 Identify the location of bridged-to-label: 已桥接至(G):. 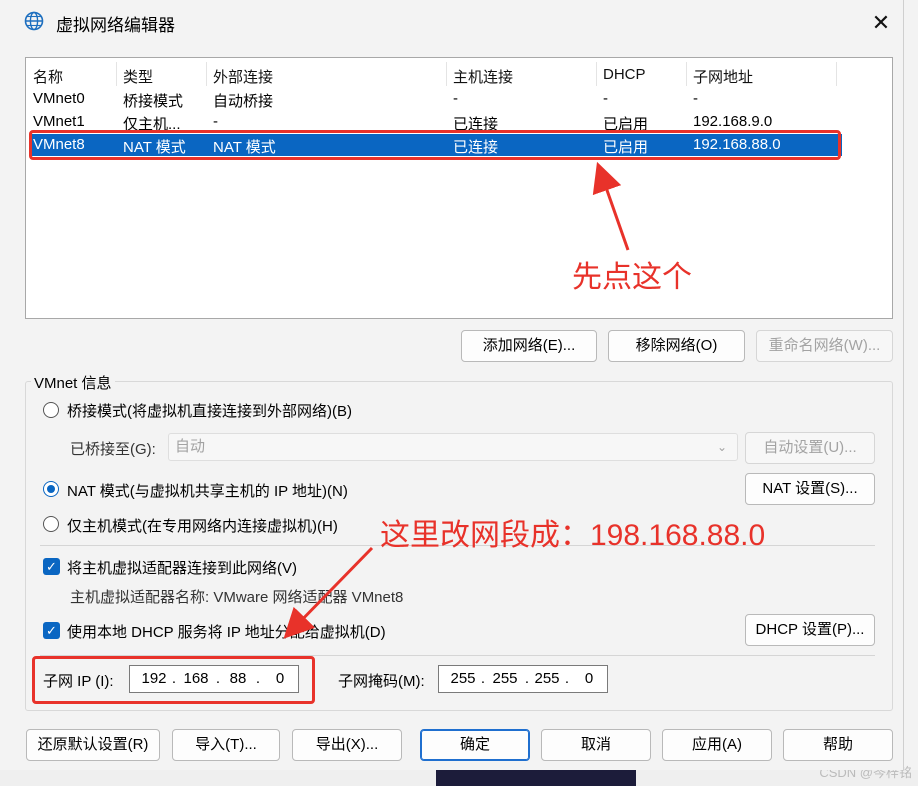
(113, 449).